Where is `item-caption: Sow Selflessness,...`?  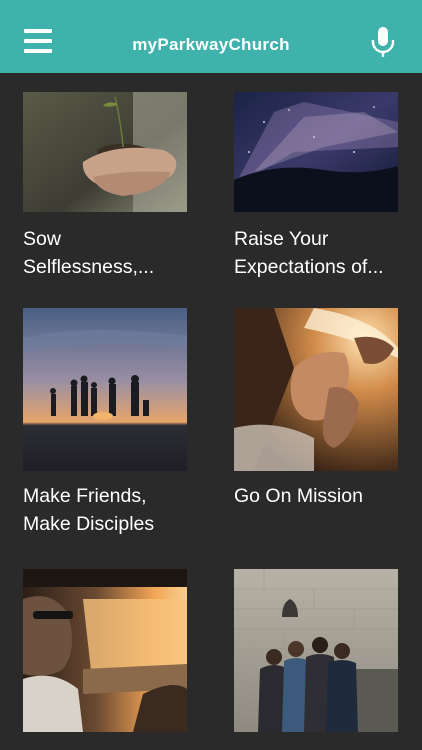 item-caption: Sow Selflessness,... is located at coordinates (107, 253).